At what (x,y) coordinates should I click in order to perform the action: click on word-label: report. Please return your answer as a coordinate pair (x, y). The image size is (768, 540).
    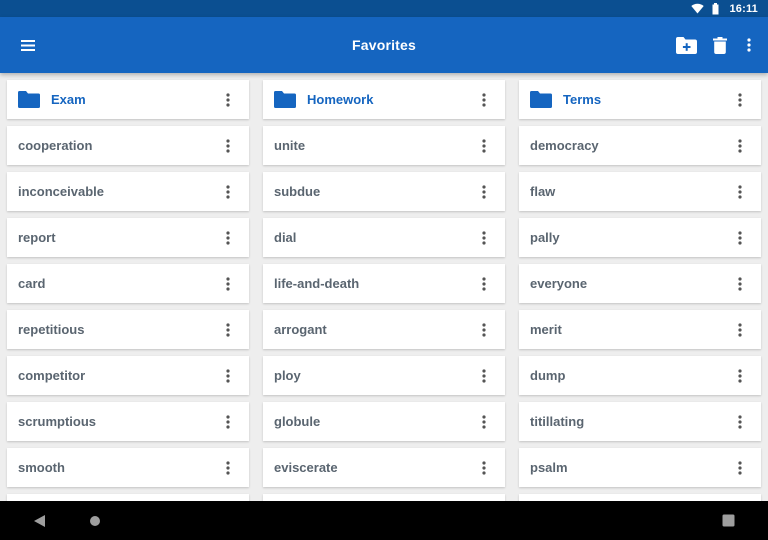
    Looking at the image, I should click on (37, 237).